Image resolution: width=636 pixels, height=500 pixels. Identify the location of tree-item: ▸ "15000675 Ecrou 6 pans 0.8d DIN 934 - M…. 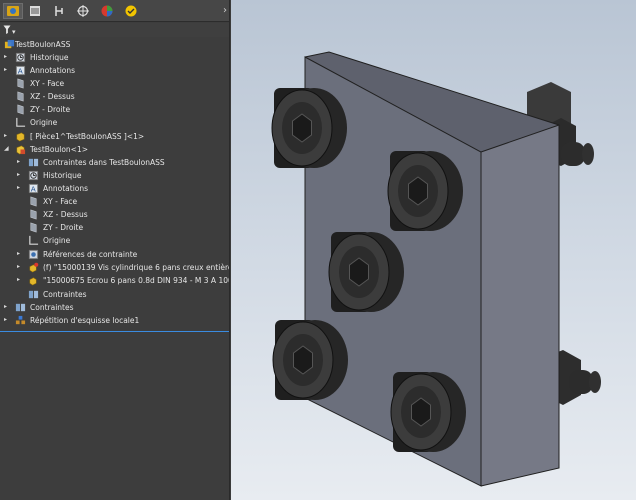
(115, 280).